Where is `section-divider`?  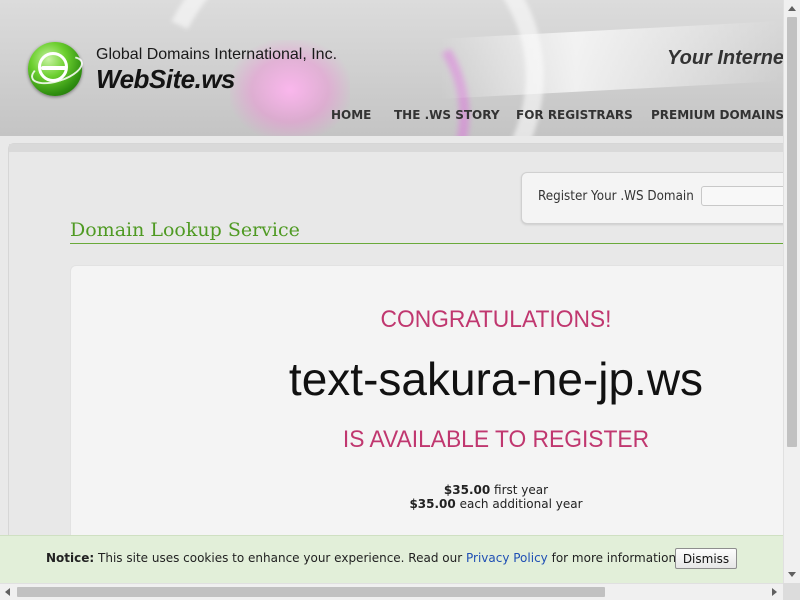
section-divider is located at coordinates (426, 243).